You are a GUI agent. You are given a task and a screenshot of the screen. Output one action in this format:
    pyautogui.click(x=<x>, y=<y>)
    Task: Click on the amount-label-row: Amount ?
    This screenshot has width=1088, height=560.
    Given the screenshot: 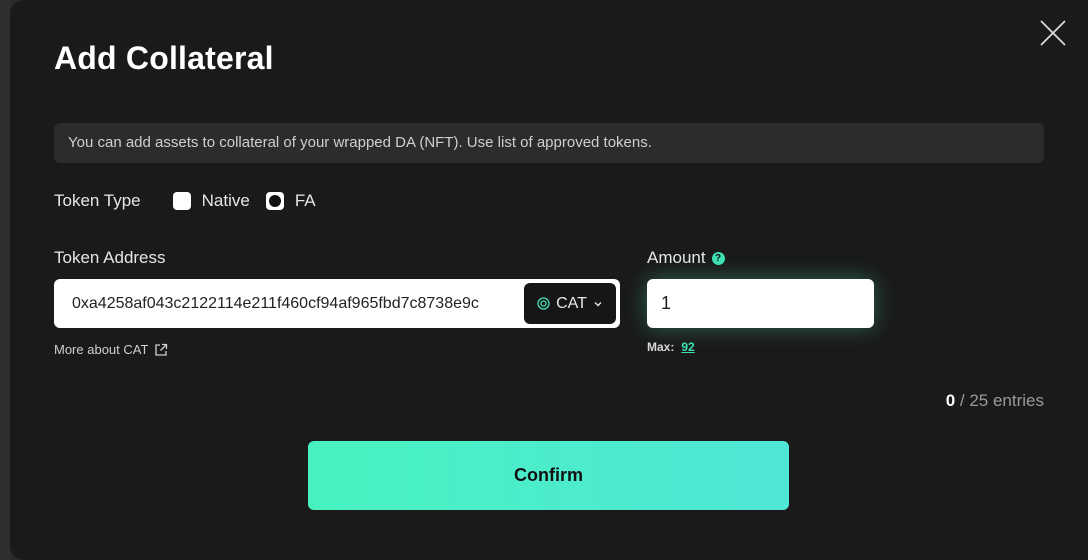 What is the action you would take?
    pyautogui.click(x=686, y=258)
    